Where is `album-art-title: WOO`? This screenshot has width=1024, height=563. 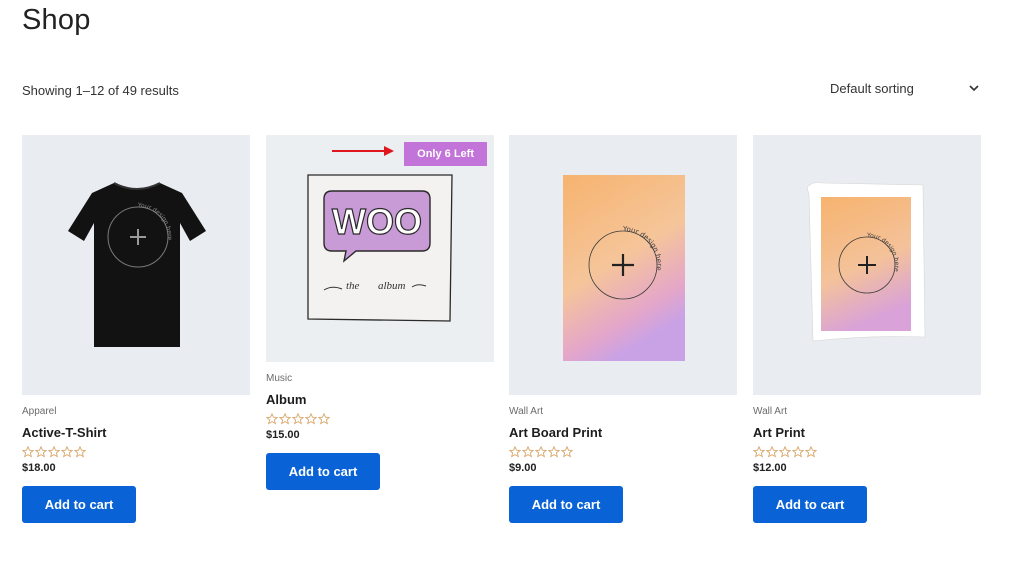 album-art-title: WOO is located at coordinates (377, 221).